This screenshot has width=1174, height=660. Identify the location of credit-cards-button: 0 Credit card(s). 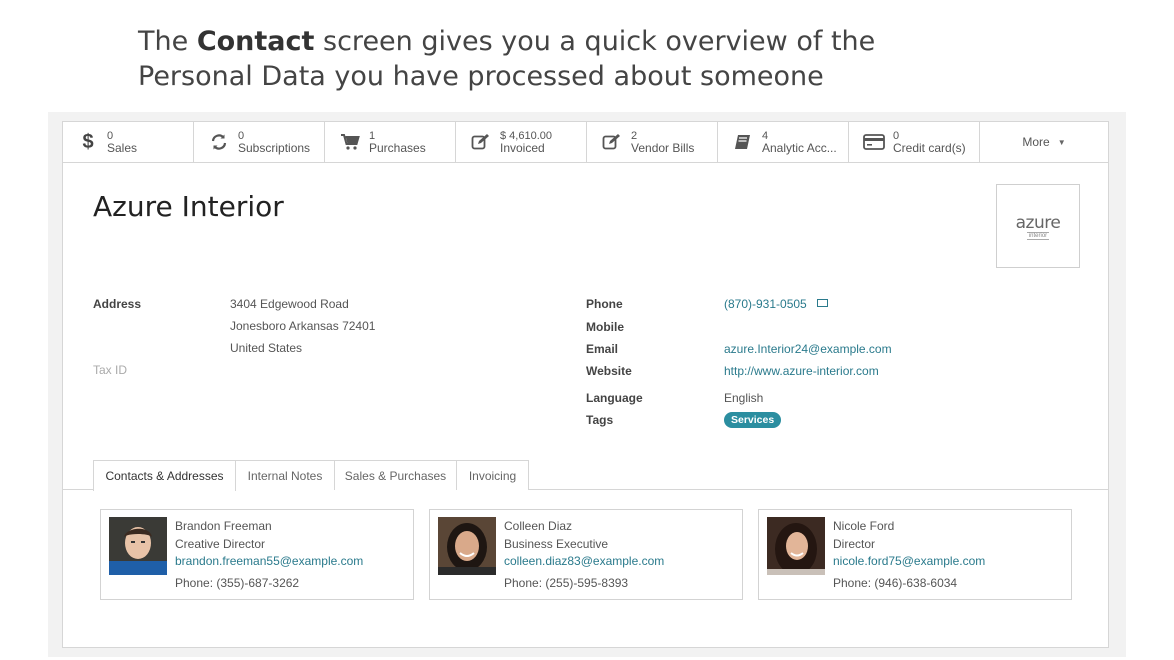
(914, 142).